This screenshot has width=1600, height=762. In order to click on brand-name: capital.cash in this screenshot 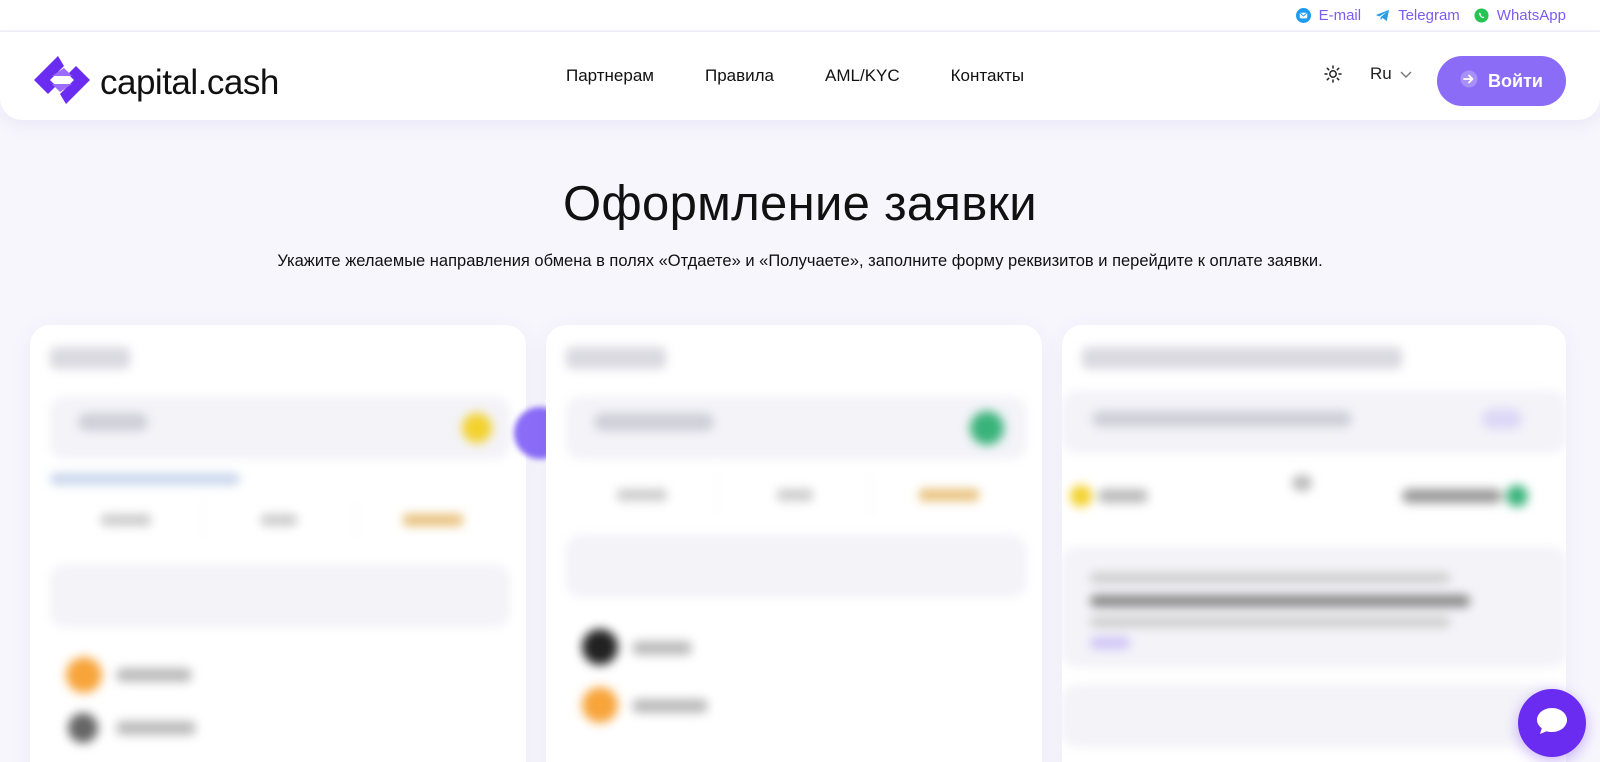, I will do `click(189, 82)`.